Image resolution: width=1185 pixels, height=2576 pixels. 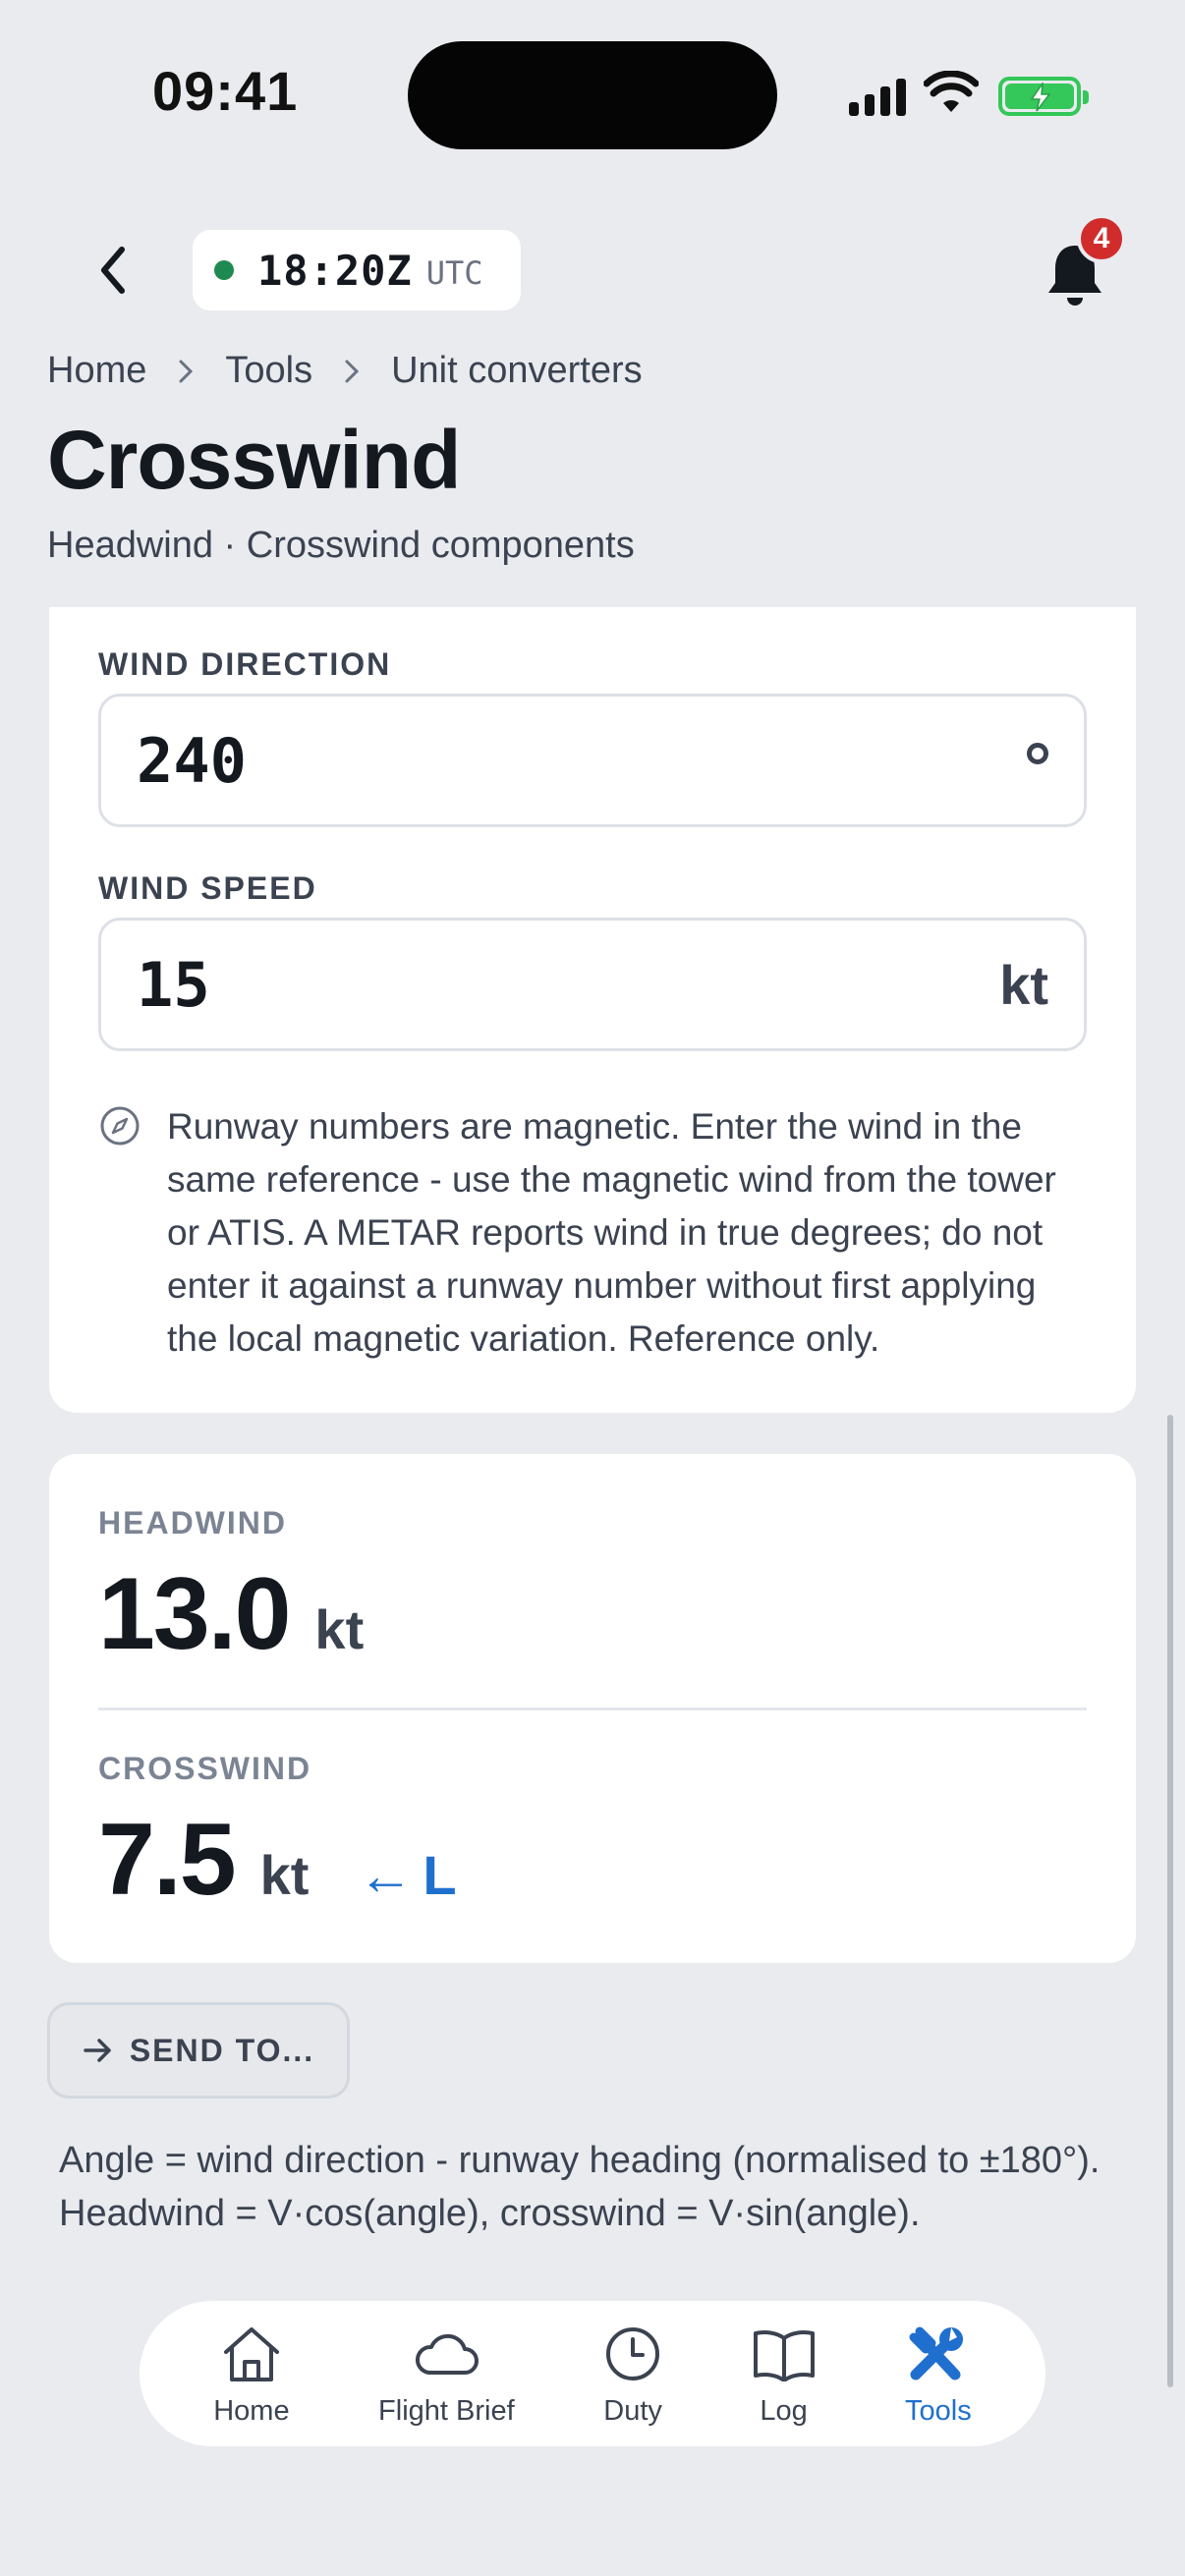 What do you see at coordinates (205, 1768) in the screenshot?
I see `crosswind-label: CROSSWIND` at bounding box center [205, 1768].